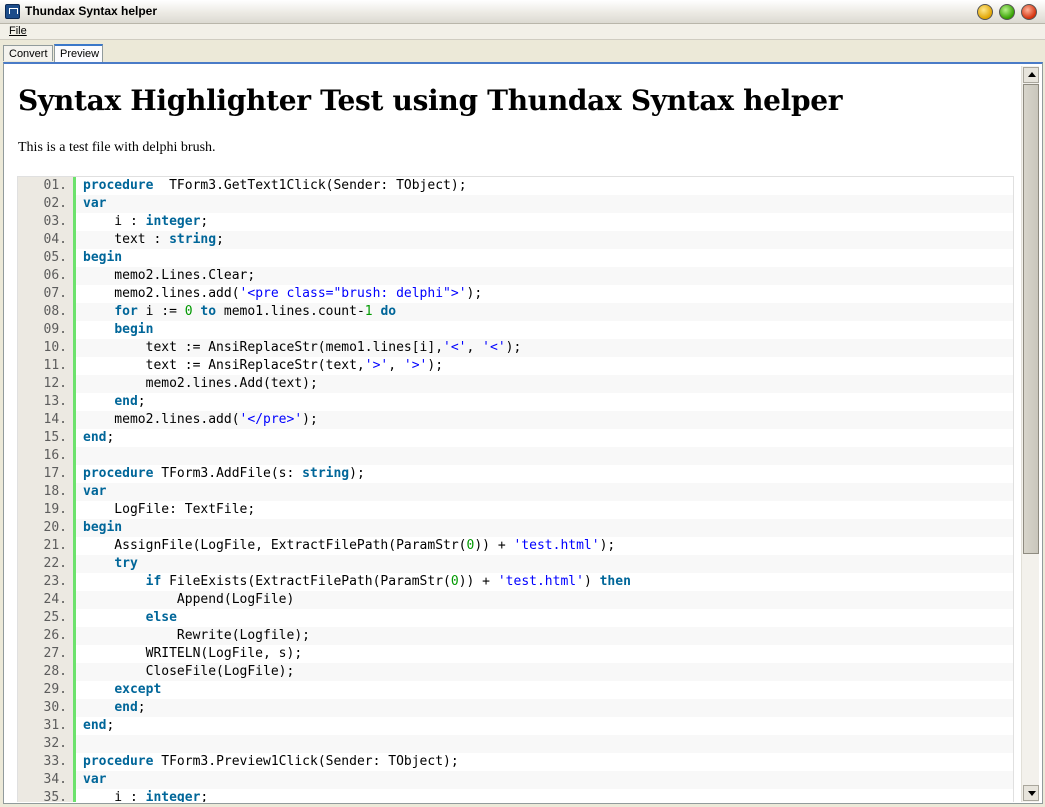 This screenshot has height=807, width=1045. I want to click on code-line: 04. text : string;, so click(515, 240).